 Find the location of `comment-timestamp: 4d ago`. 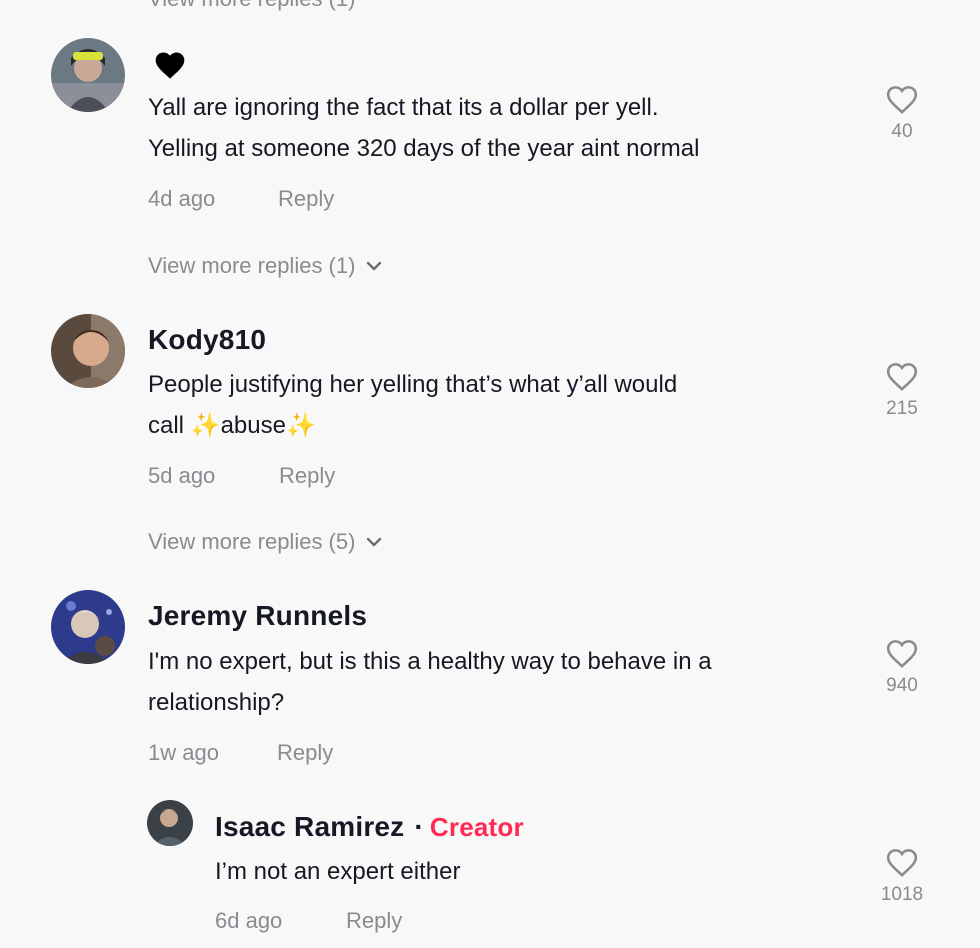

comment-timestamp: 4d ago is located at coordinates (182, 198).